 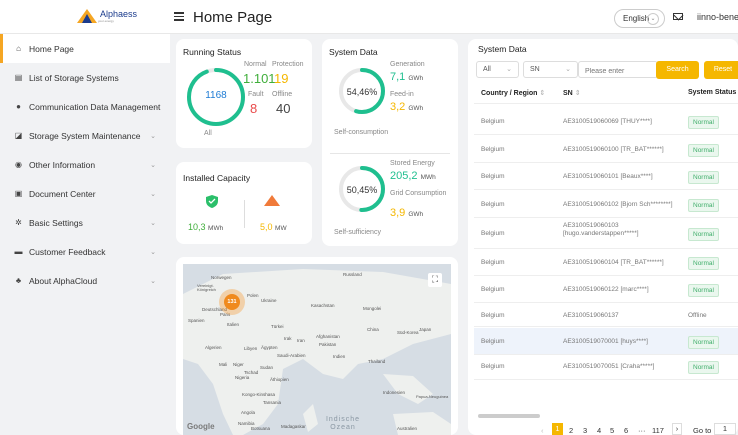 I want to click on sidebar-item-label: Storage System Maintenance, so click(x=85, y=135).